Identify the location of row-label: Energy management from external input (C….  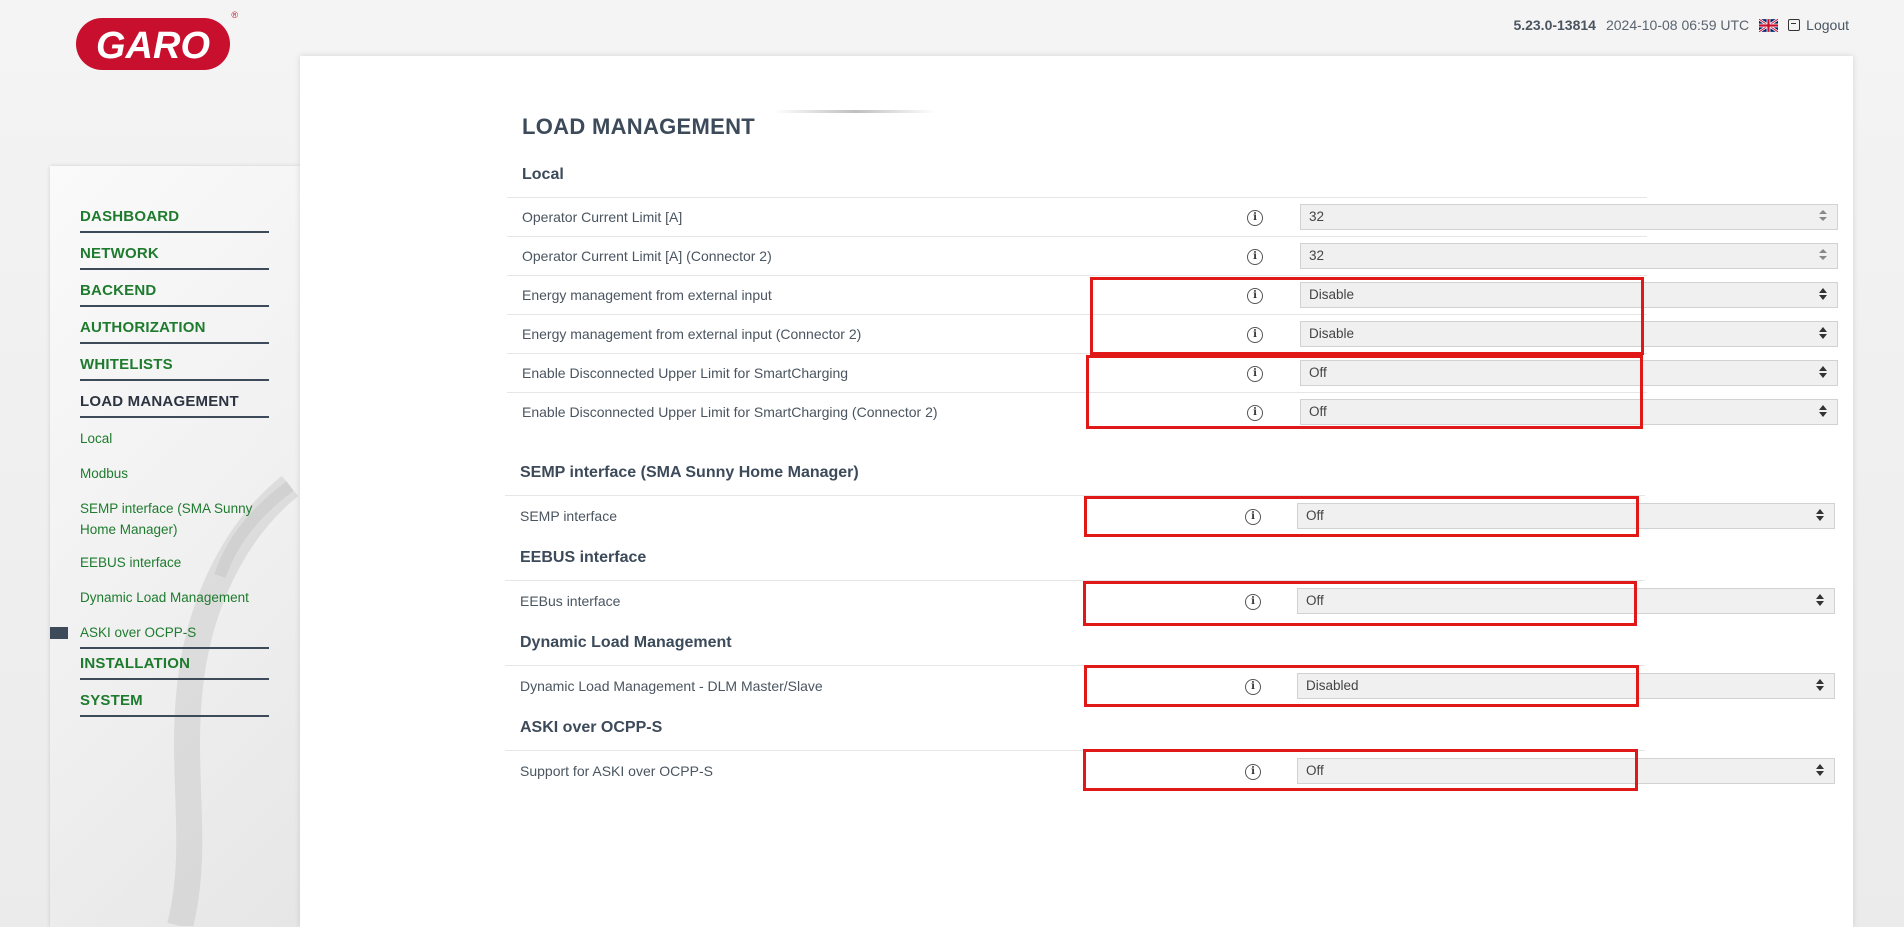
(692, 334).